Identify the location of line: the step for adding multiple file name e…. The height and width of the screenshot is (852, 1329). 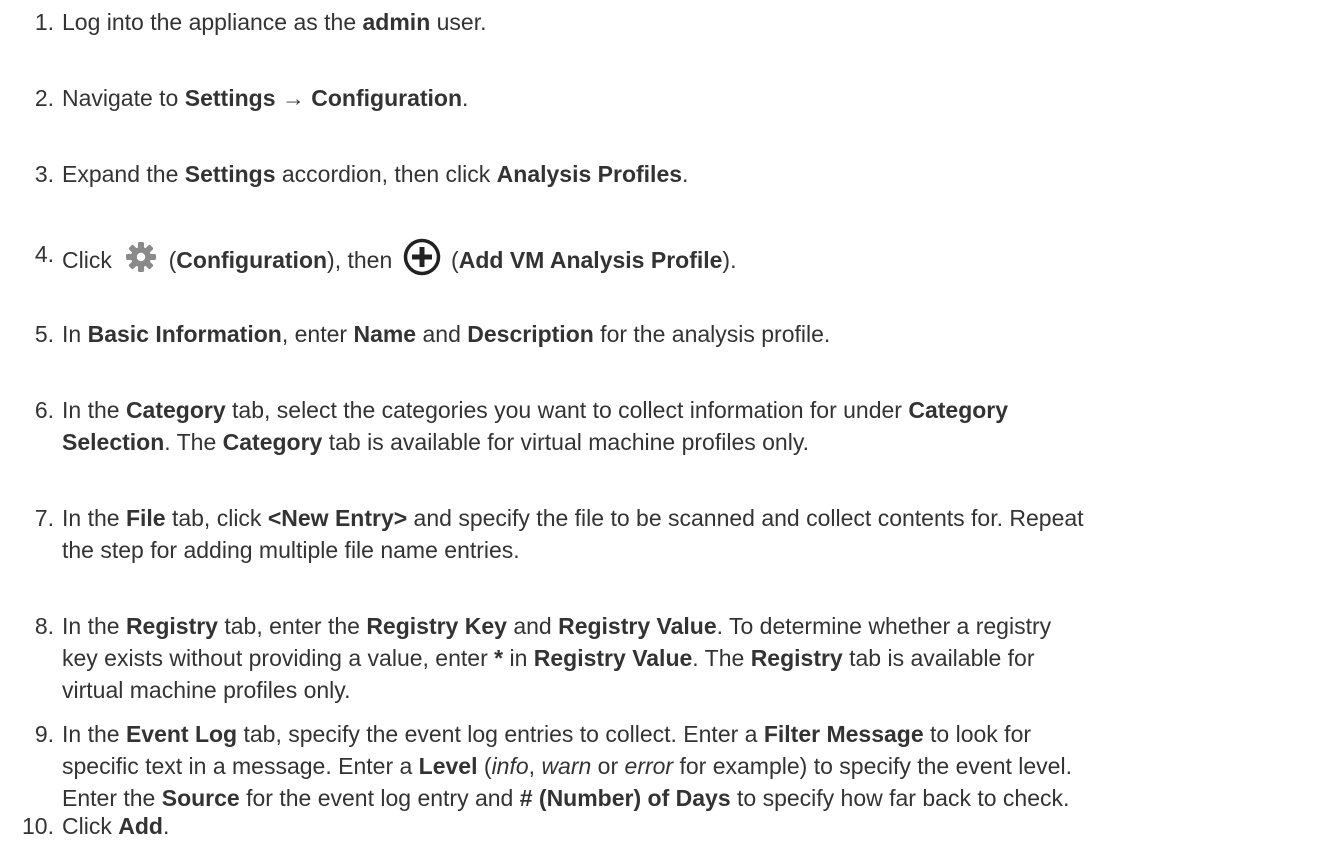
(291, 550).